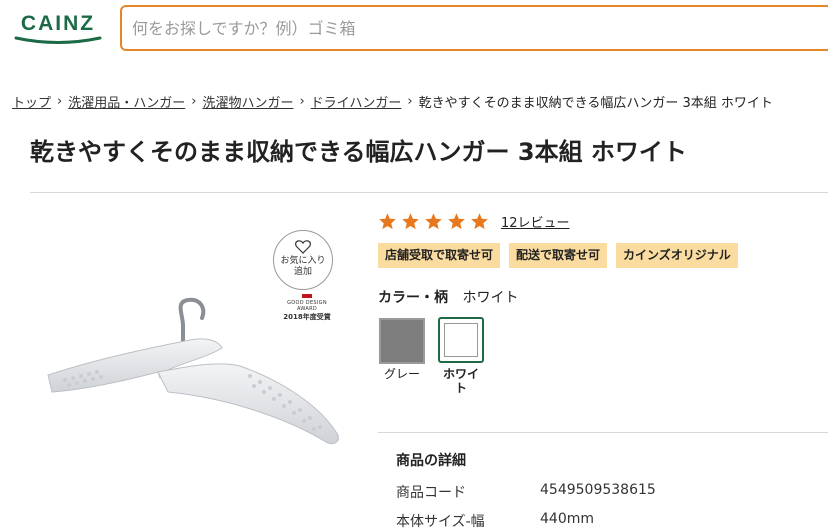 The width and height of the screenshot is (828, 532). Describe the element at coordinates (490, 298) in the screenshot. I see `color-selected-value: ホワイト` at that location.